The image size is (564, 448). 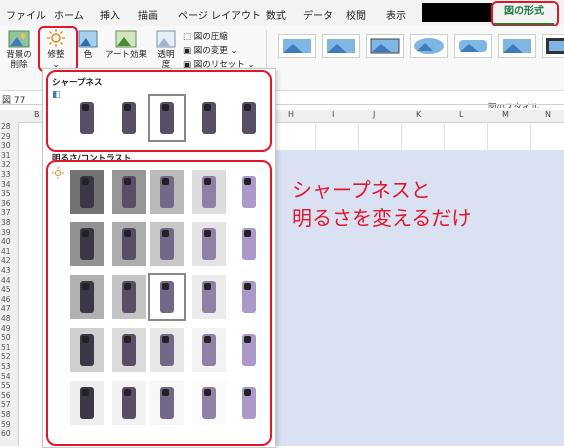 I want to click on tab-data: データ, so click(x=318, y=14).